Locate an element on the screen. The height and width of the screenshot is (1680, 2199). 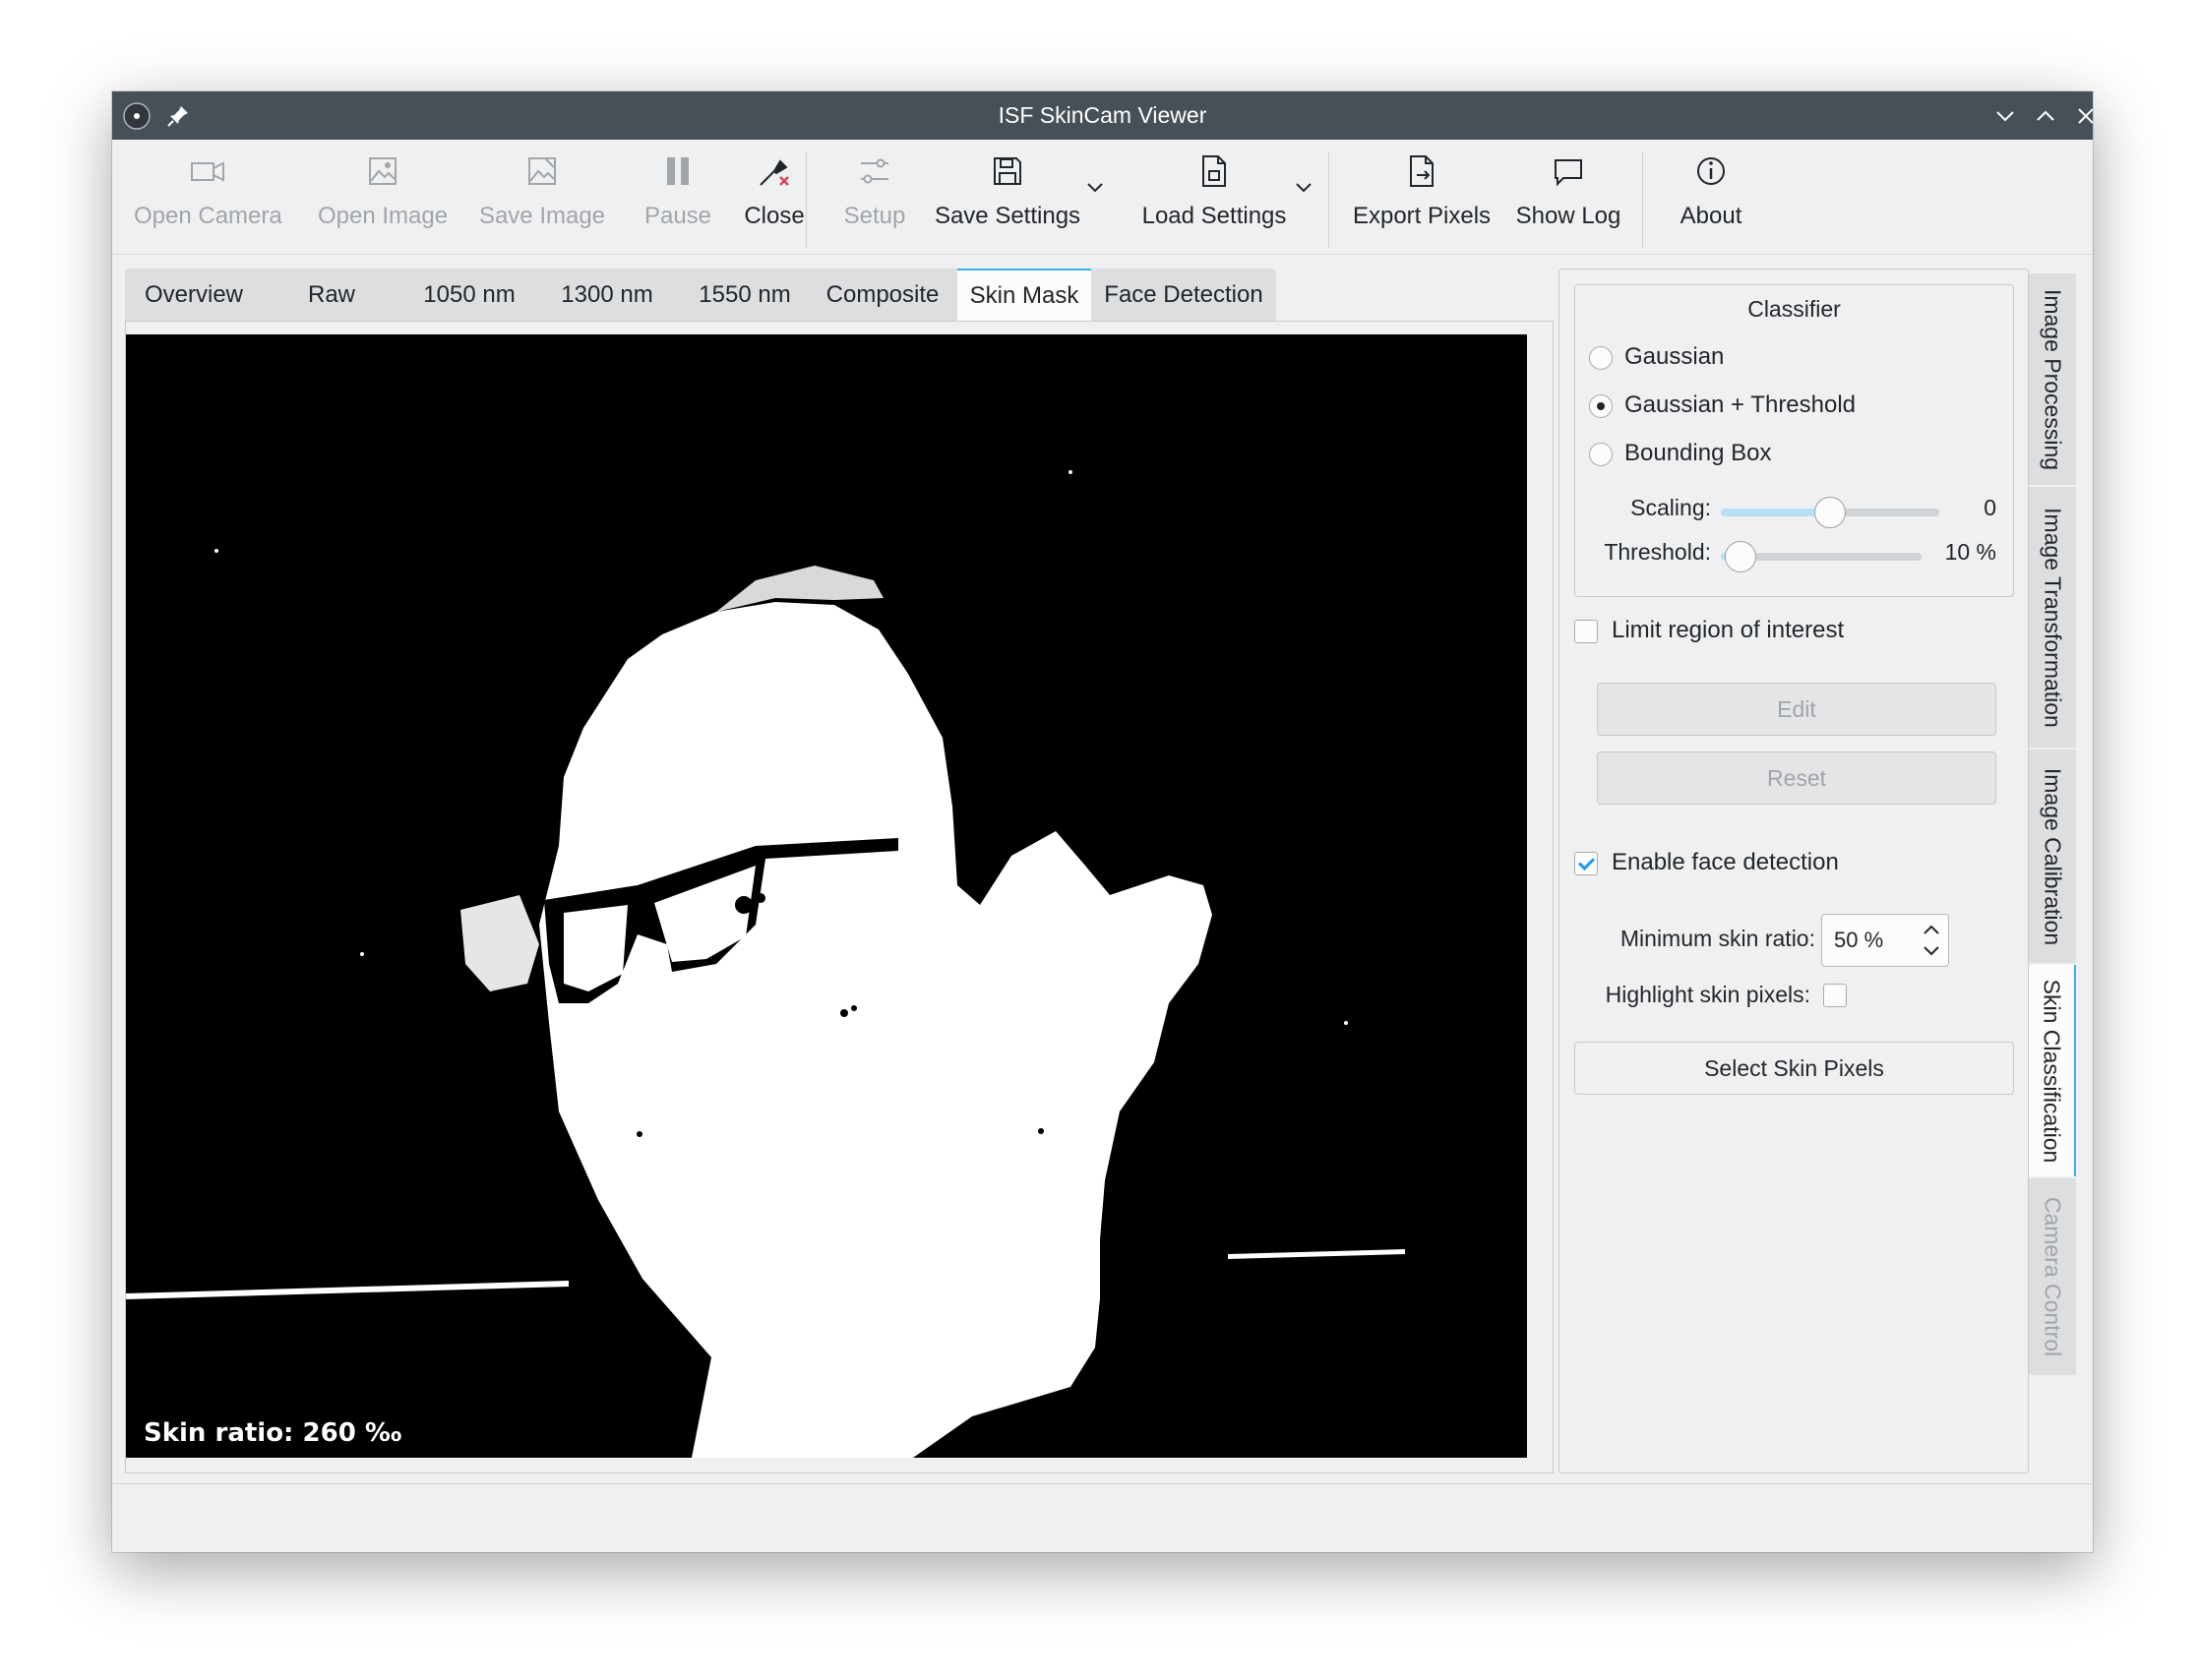
load-settings-button: Load Settings is located at coordinates (1214, 198).